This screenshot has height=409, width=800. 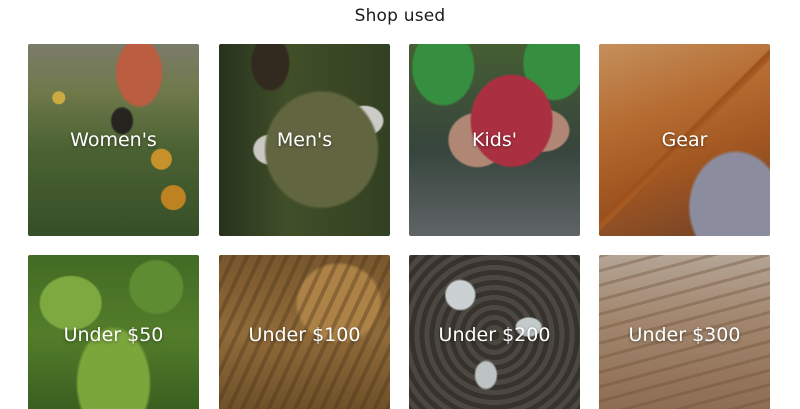 I want to click on tile-mens: Men's, so click(x=304, y=140).